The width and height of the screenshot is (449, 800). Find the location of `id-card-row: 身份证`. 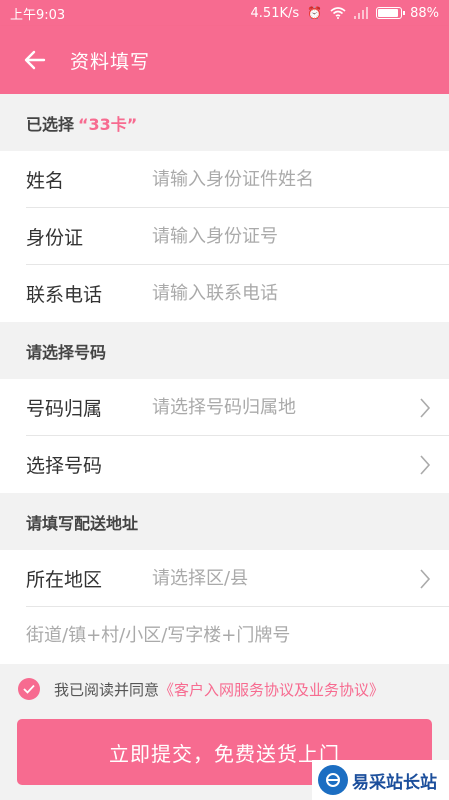

id-card-row: 身份证 is located at coordinates (224, 236).